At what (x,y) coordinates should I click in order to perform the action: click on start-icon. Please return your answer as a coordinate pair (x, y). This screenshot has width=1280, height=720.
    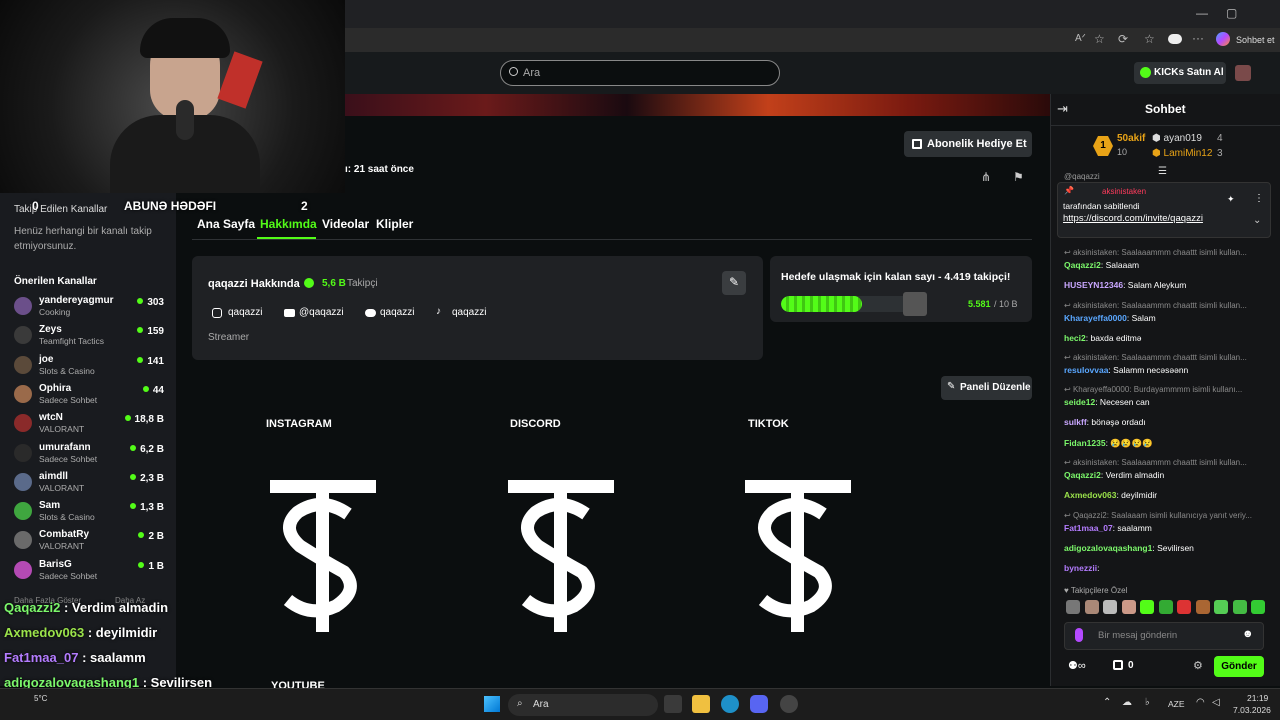
    Looking at the image, I should click on (492, 704).